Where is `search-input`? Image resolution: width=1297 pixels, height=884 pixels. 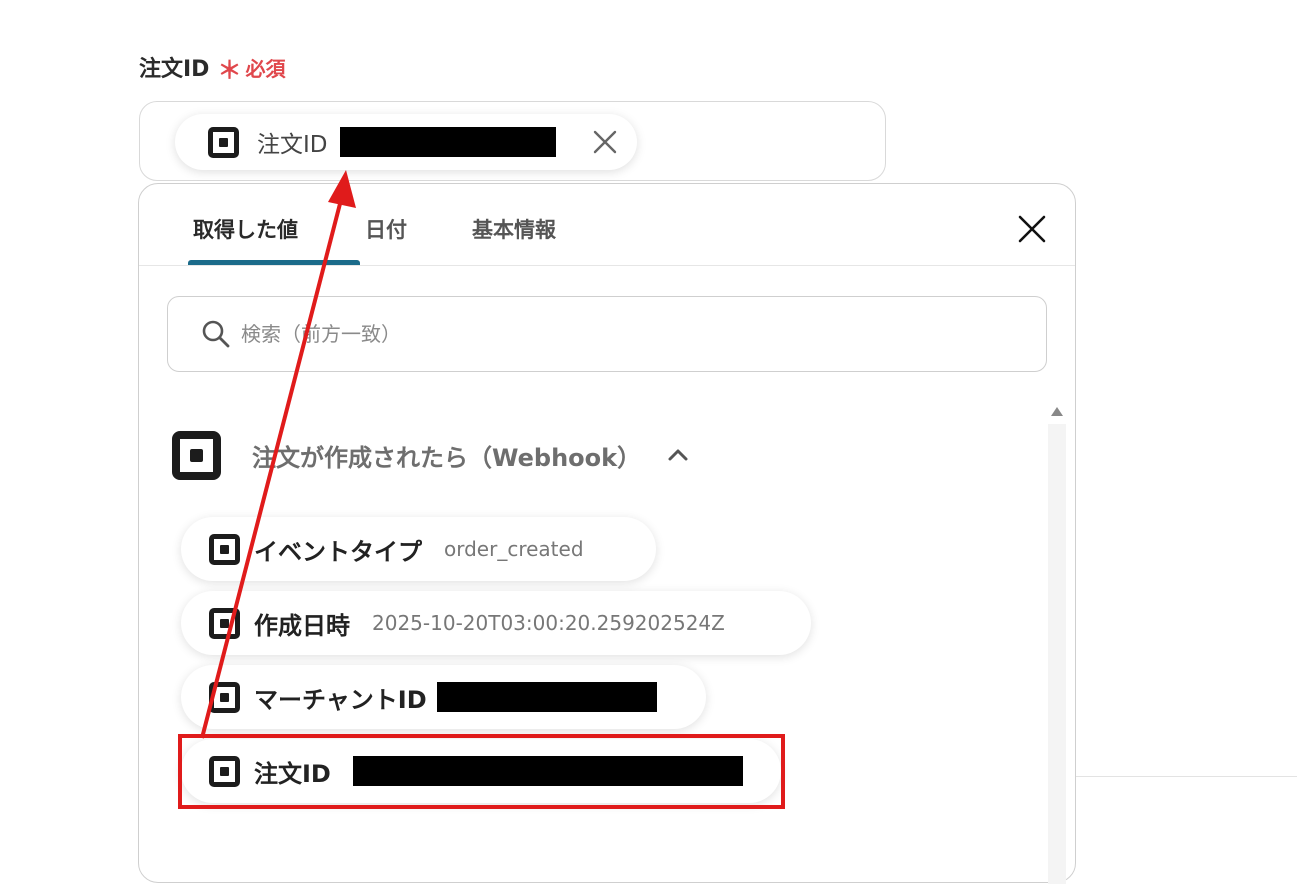
search-input is located at coordinates (631, 334).